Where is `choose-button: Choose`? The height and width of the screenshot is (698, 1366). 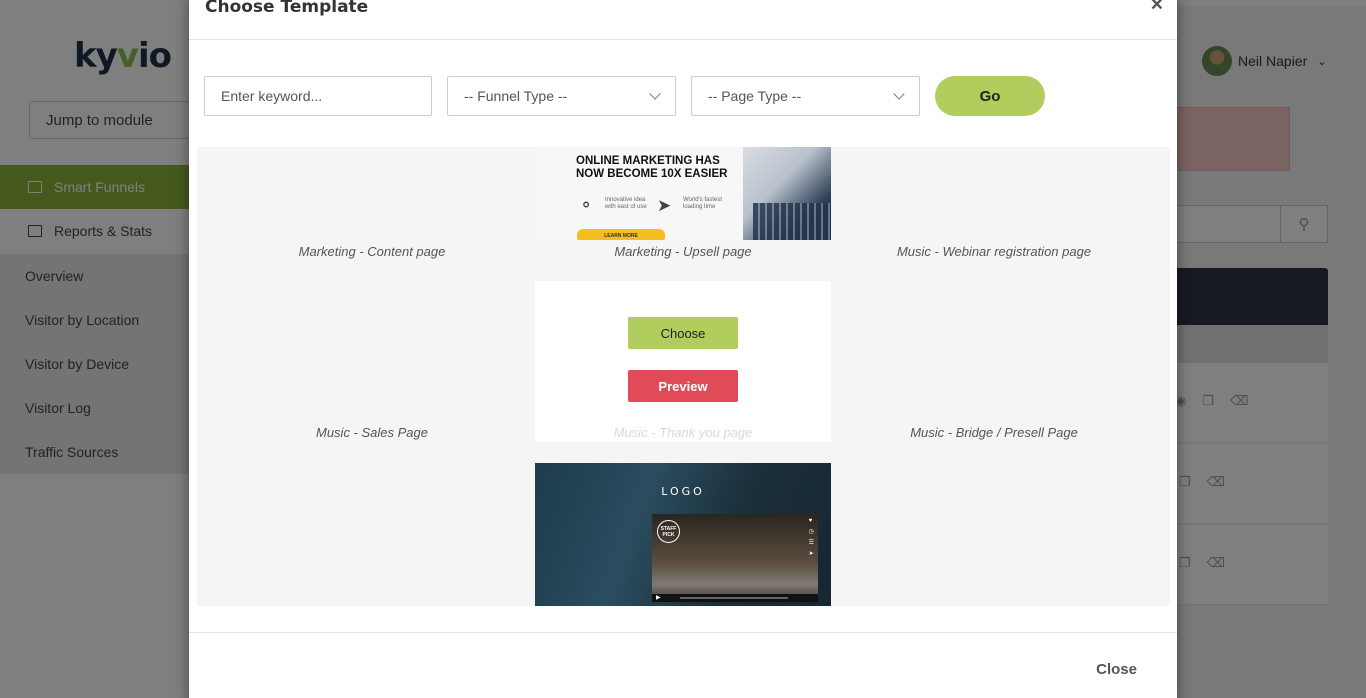 choose-button: Choose is located at coordinates (683, 333).